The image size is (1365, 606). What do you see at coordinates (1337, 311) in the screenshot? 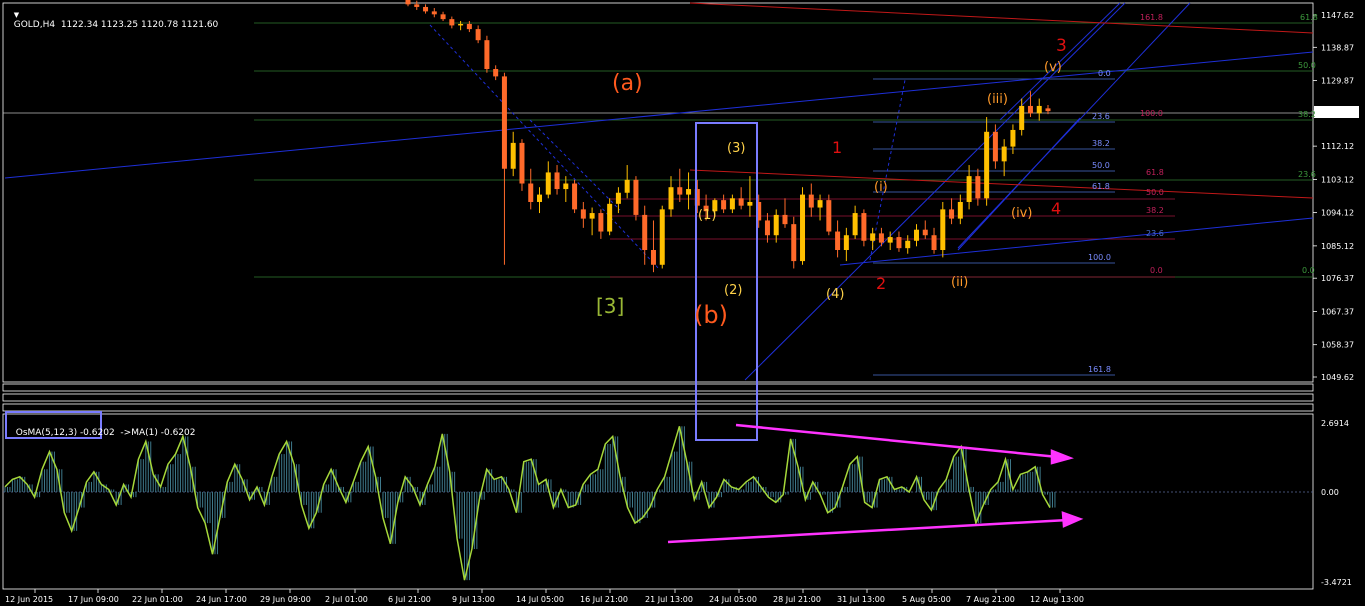
I see `price-tick-label: 1067.37` at bounding box center [1337, 311].